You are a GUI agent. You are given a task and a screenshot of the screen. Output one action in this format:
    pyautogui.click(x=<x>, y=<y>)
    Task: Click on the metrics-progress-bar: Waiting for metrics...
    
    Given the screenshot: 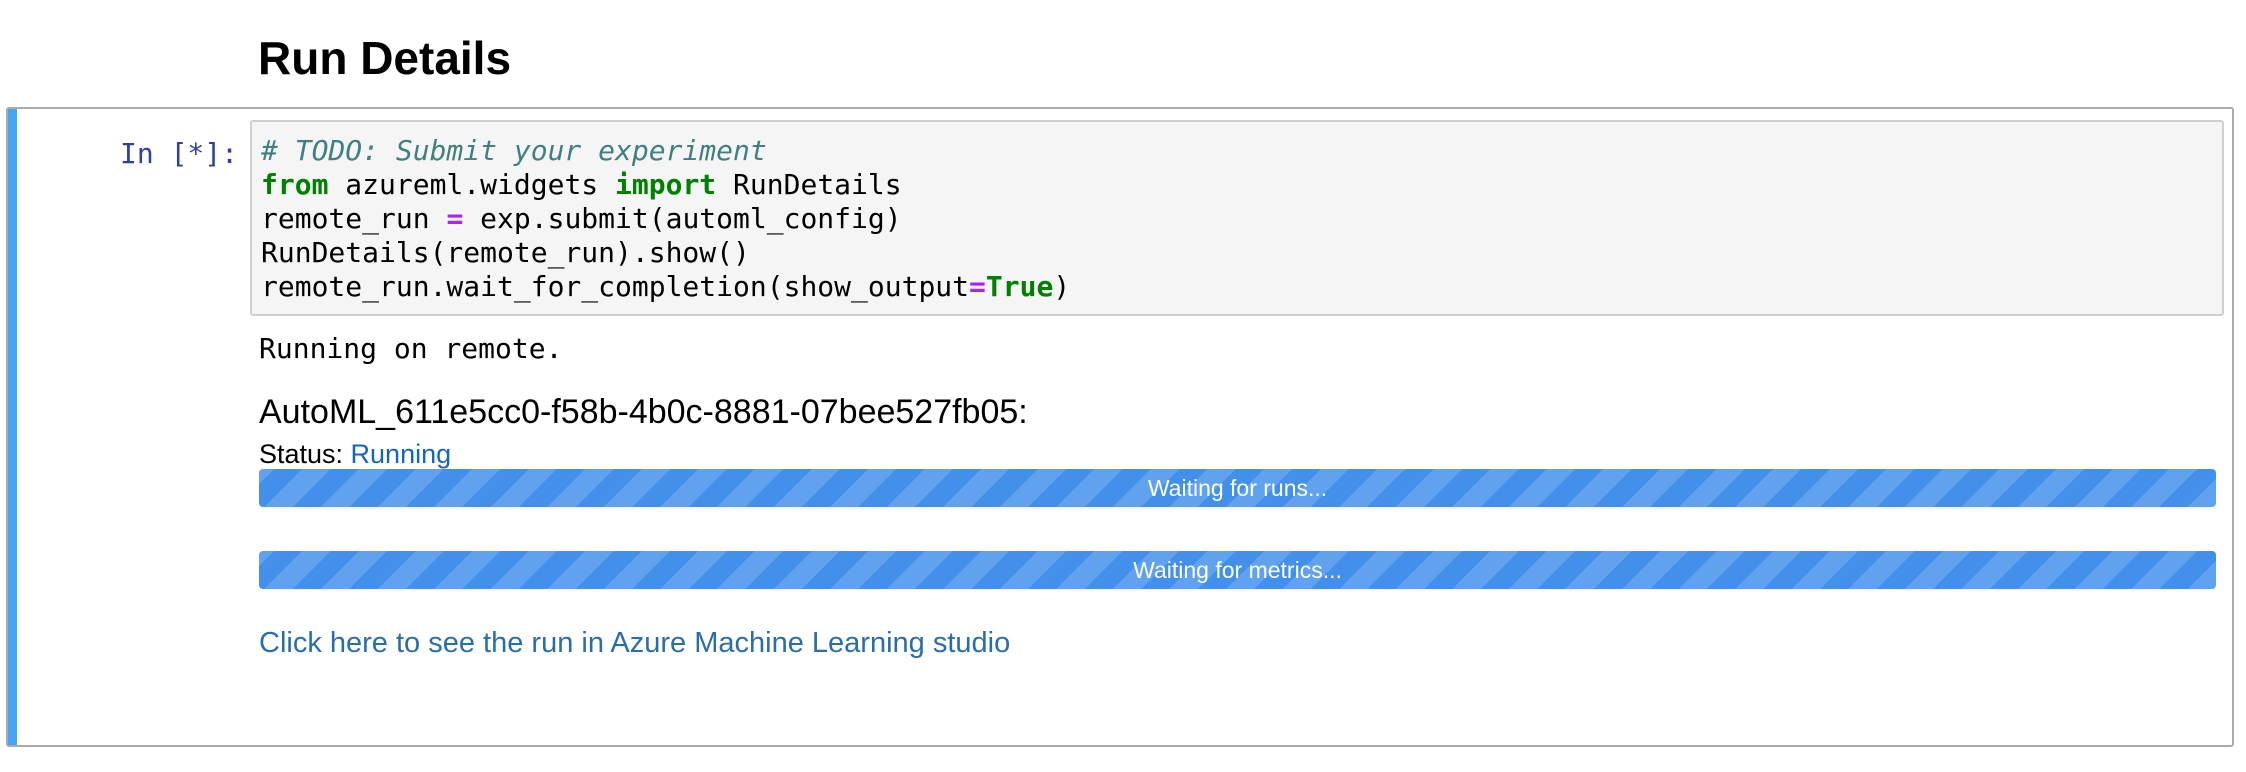 What is the action you would take?
    pyautogui.click(x=1237, y=570)
    